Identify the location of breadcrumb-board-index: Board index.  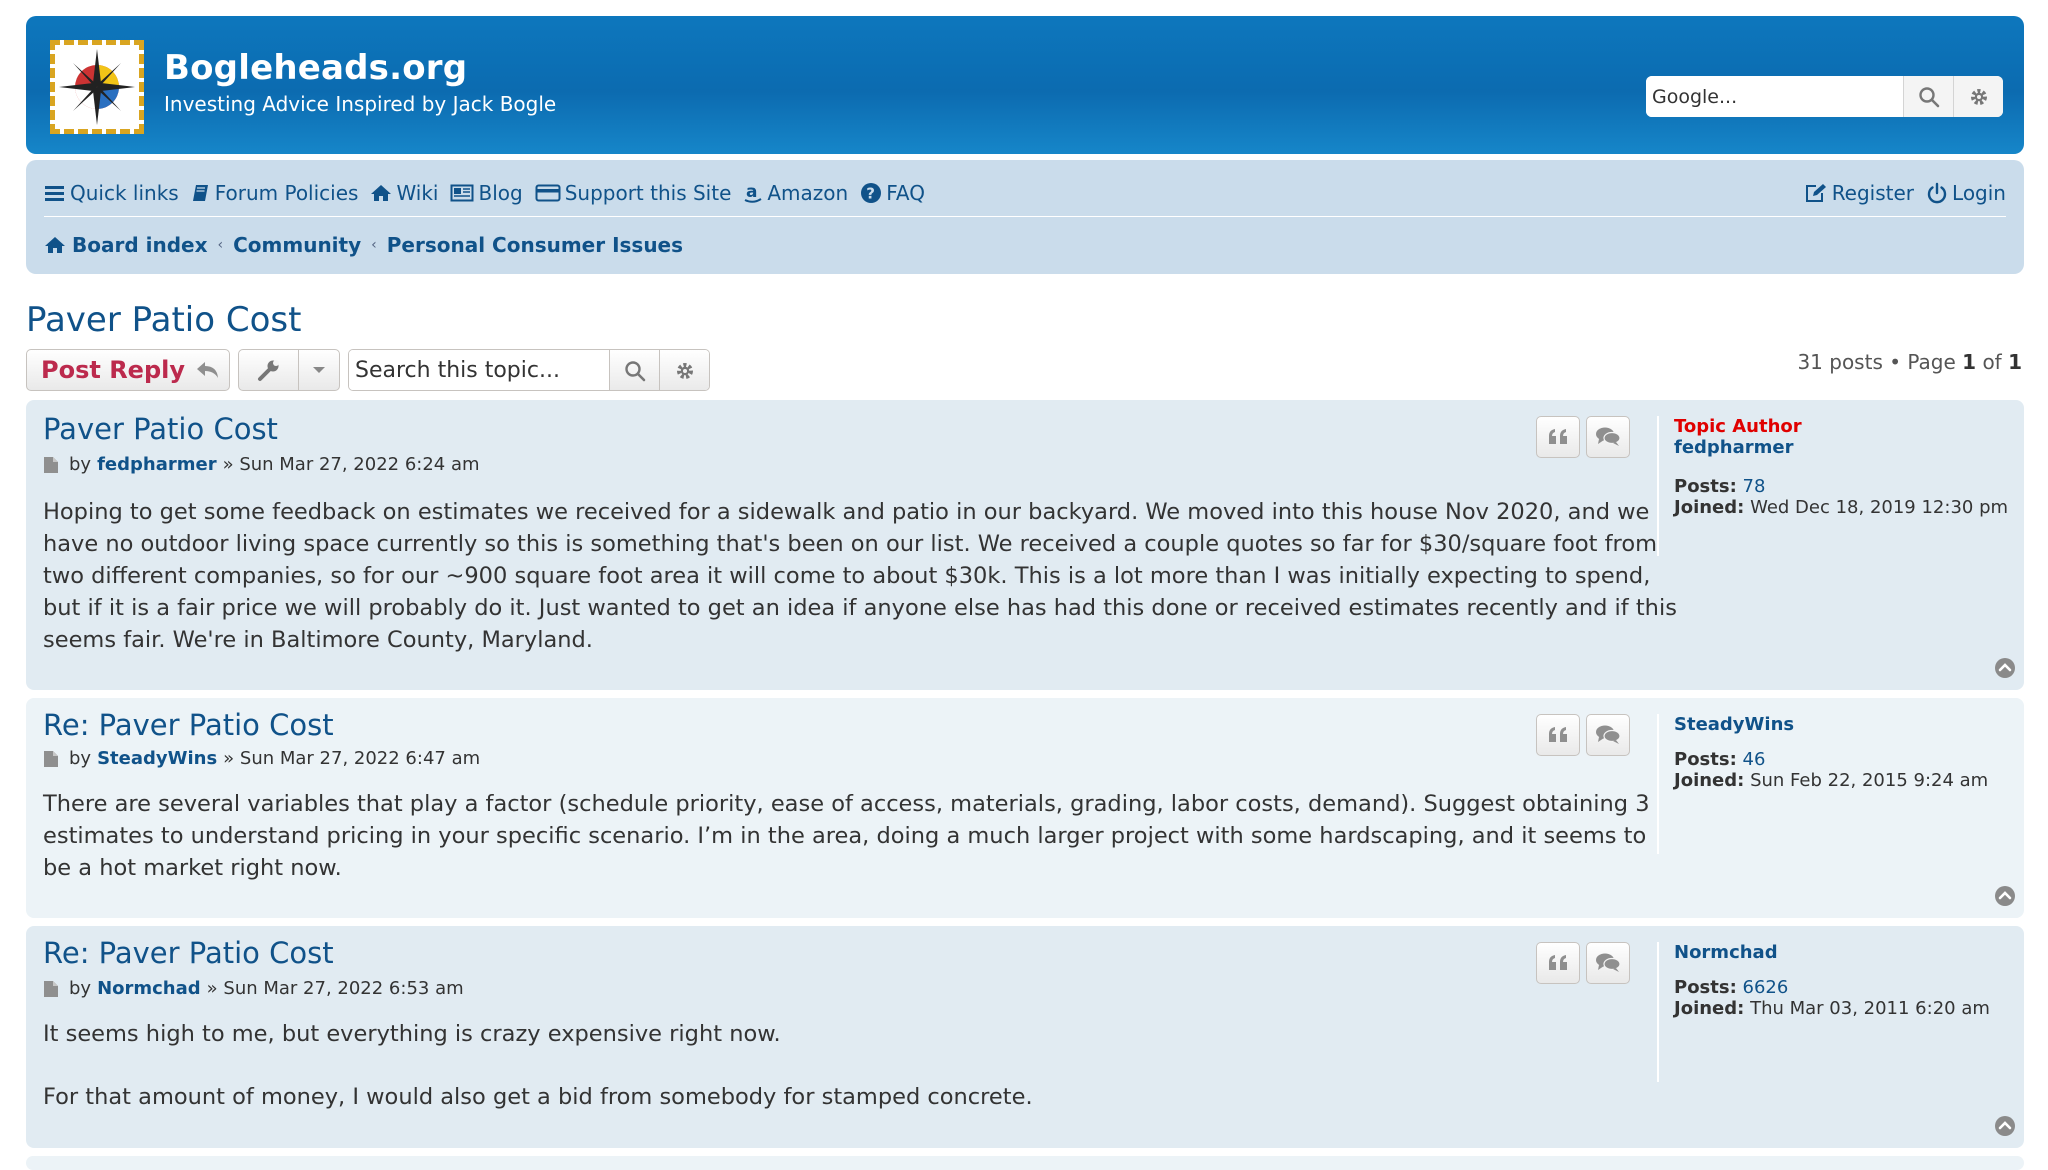
(126, 245).